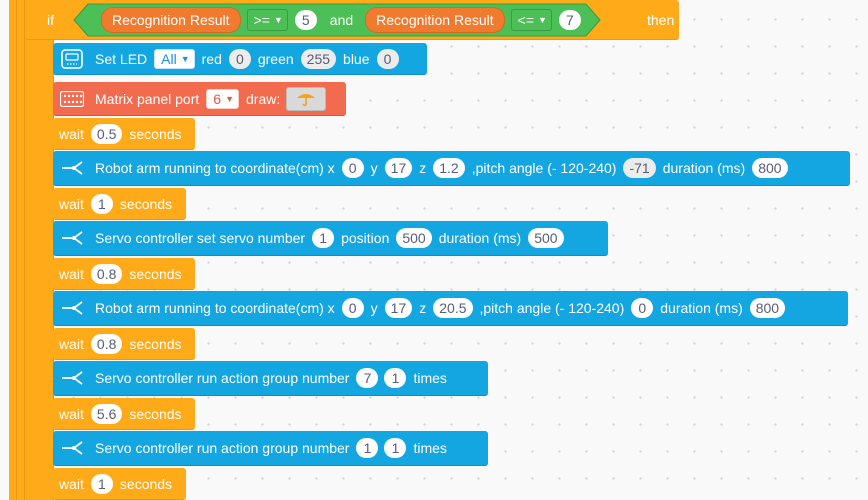  I want to click on matrix-panel-block: Matrix panel port 6 ▼ draw:, so click(199, 99).